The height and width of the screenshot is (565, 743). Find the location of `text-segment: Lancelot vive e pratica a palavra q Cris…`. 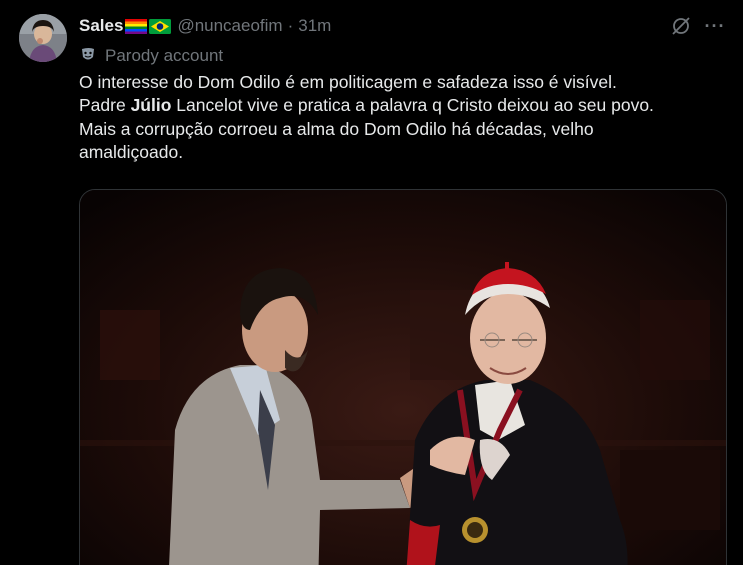

text-segment: Lancelot vive e pratica a palavra q Cris… is located at coordinates (412, 105).